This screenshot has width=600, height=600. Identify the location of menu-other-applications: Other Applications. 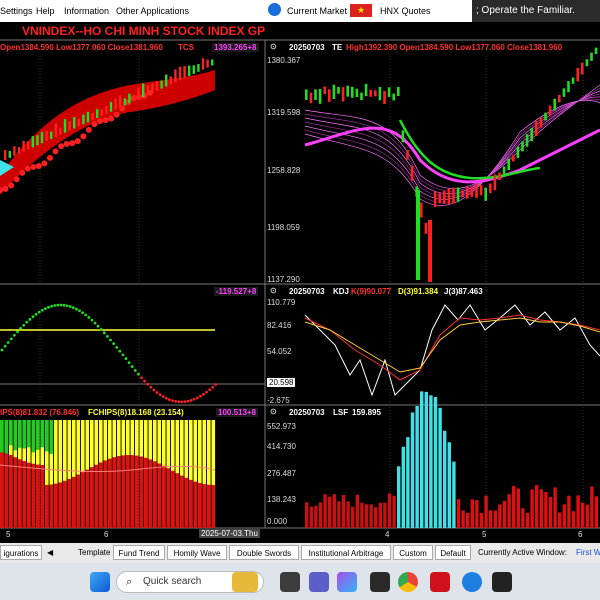
(152, 11).